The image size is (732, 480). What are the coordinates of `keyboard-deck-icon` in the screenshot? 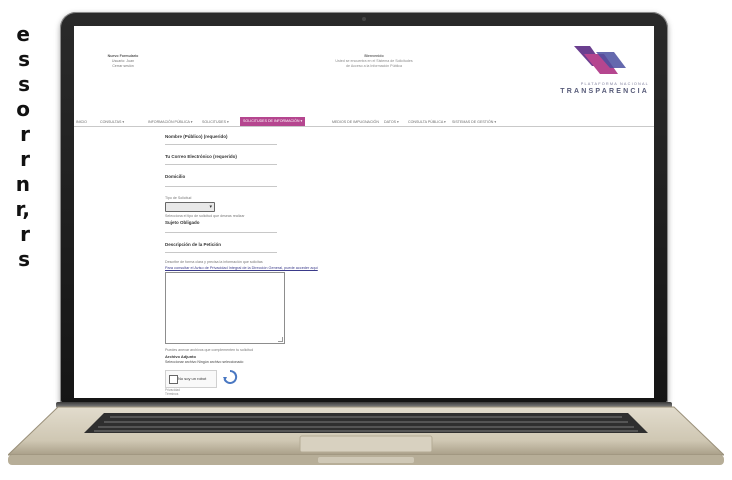 It's located at (366, 435).